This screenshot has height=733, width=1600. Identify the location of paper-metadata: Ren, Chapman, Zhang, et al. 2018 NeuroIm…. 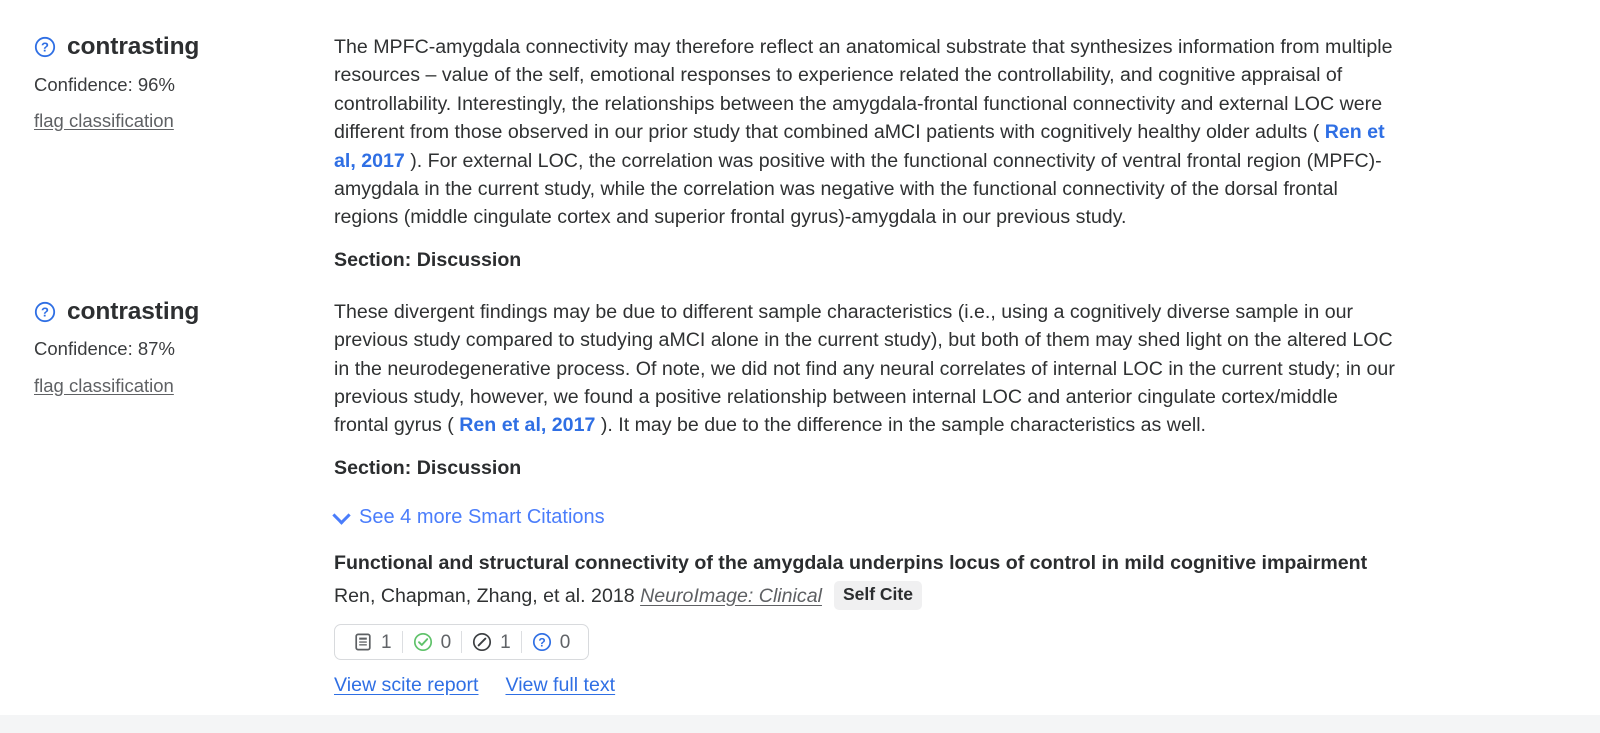
(949, 596).